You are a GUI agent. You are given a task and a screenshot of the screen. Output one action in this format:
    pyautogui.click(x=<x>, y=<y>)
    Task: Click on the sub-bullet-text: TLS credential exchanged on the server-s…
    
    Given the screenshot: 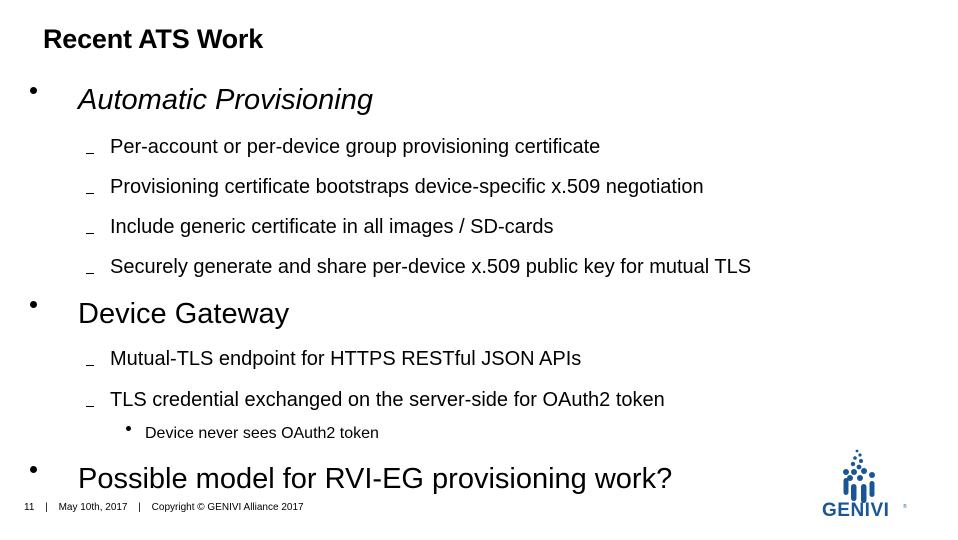 What is the action you would take?
    pyautogui.click(x=387, y=400)
    